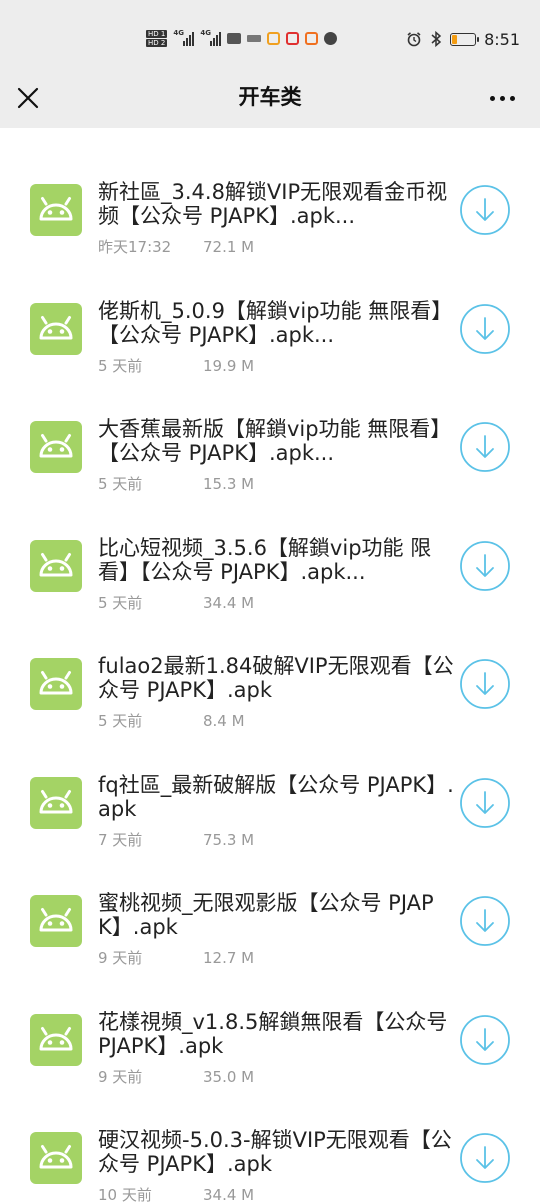 This screenshot has width=540, height=1204. What do you see at coordinates (125, 1195) in the screenshot?
I see `file-time: 10 天前` at bounding box center [125, 1195].